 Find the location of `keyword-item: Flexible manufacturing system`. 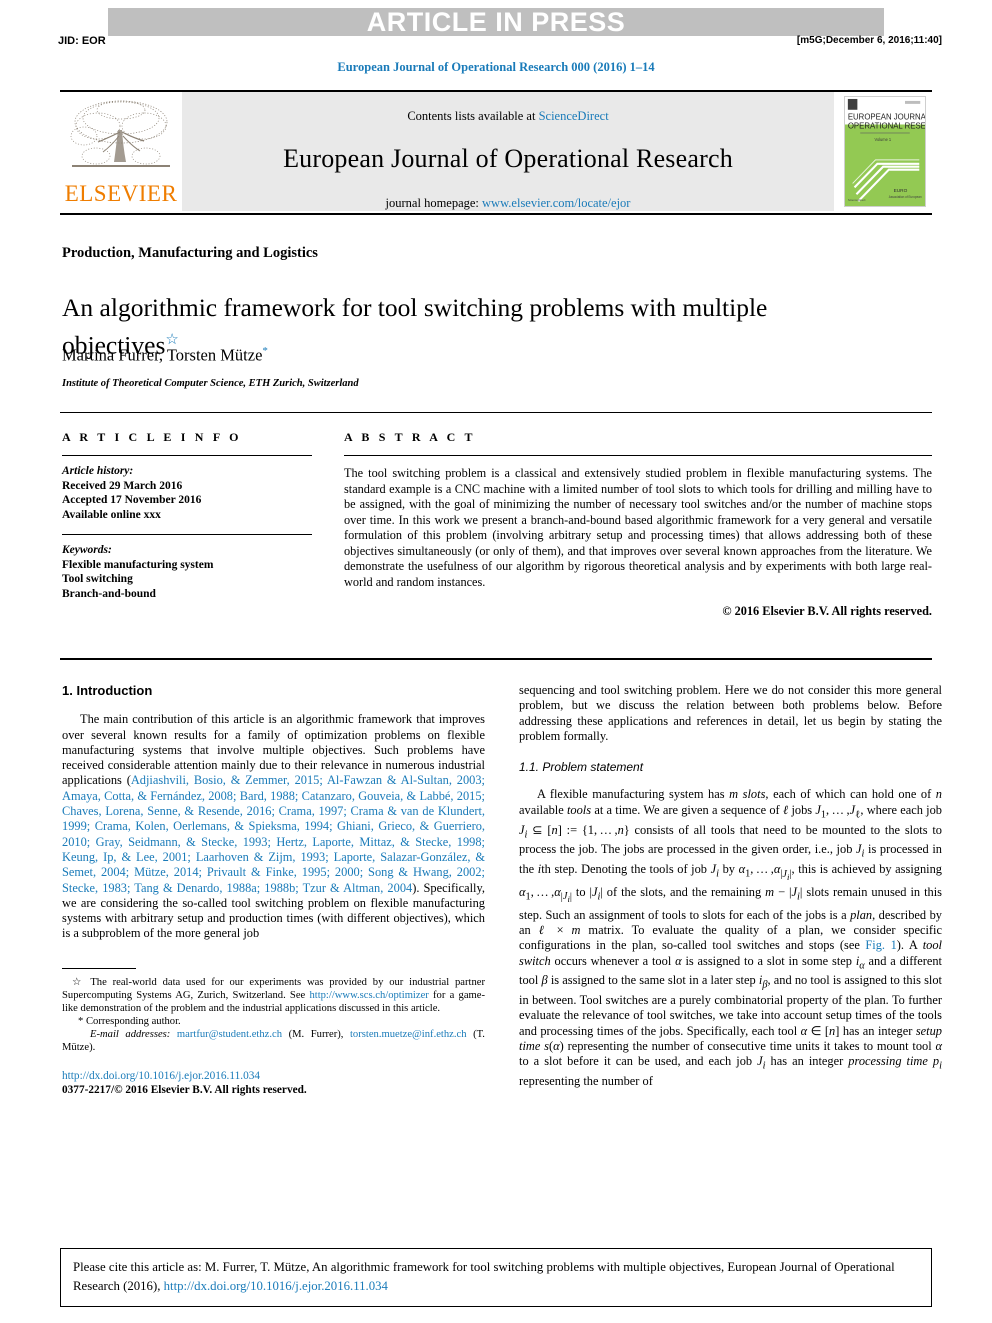

keyword-item: Flexible manufacturing system is located at coordinates (138, 564).